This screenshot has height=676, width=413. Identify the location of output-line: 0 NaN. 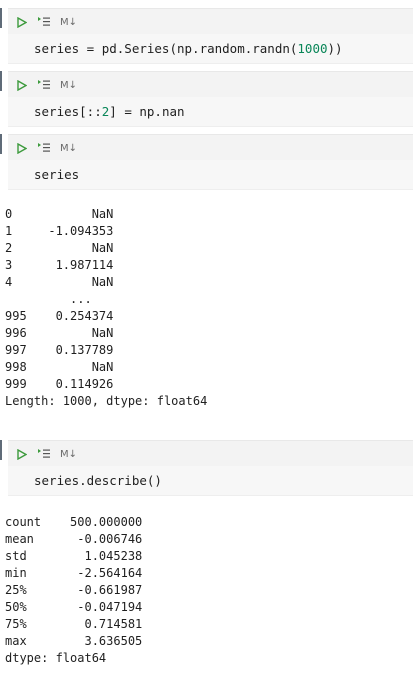
(59, 214).